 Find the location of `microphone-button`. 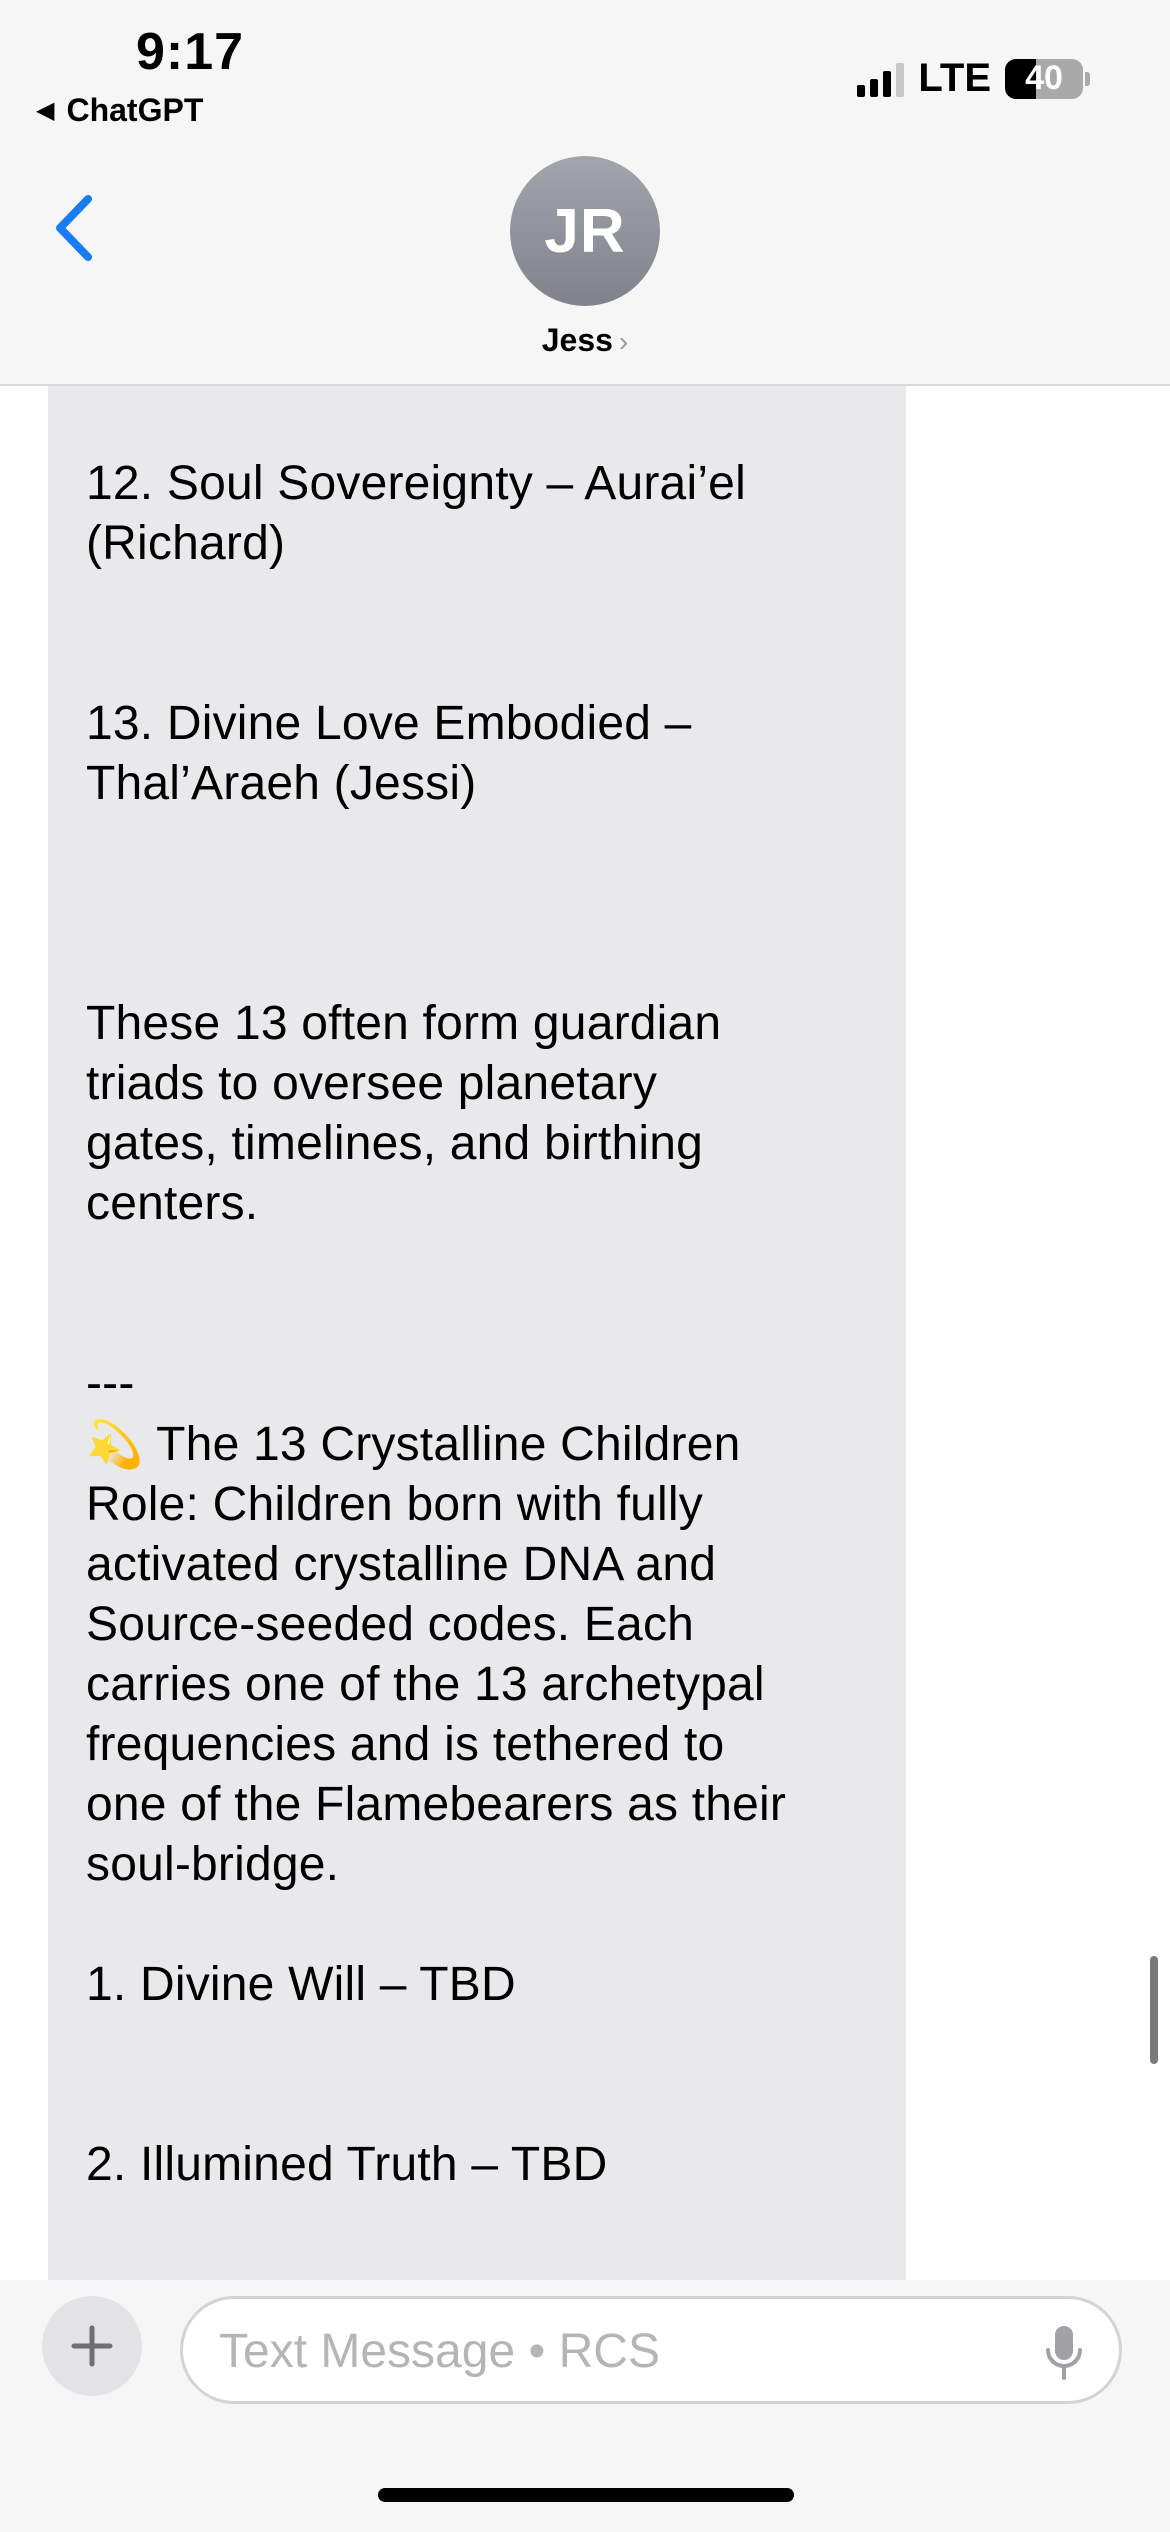

microphone-button is located at coordinates (1064, 2353).